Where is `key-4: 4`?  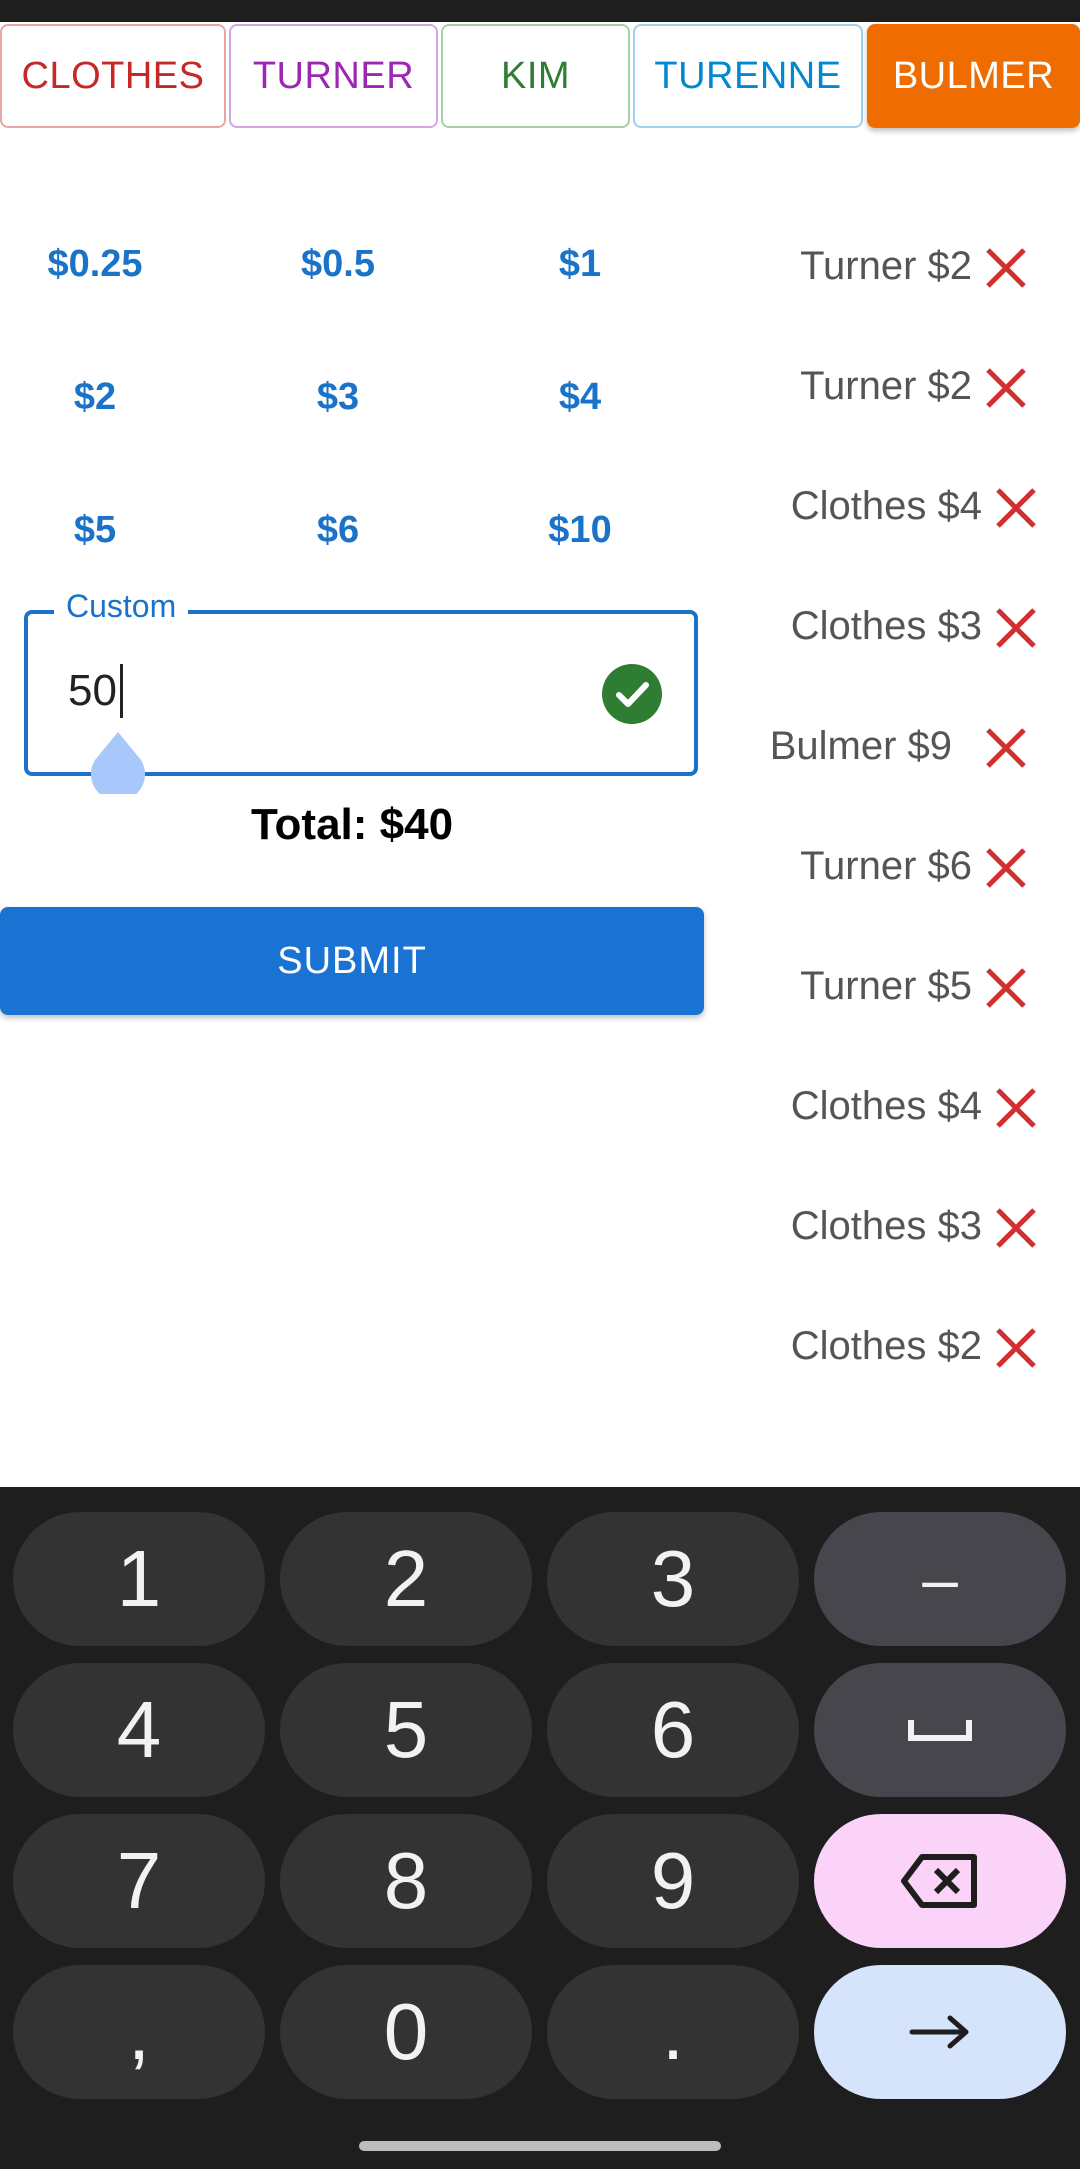 key-4: 4 is located at coordinates (139, 1730).